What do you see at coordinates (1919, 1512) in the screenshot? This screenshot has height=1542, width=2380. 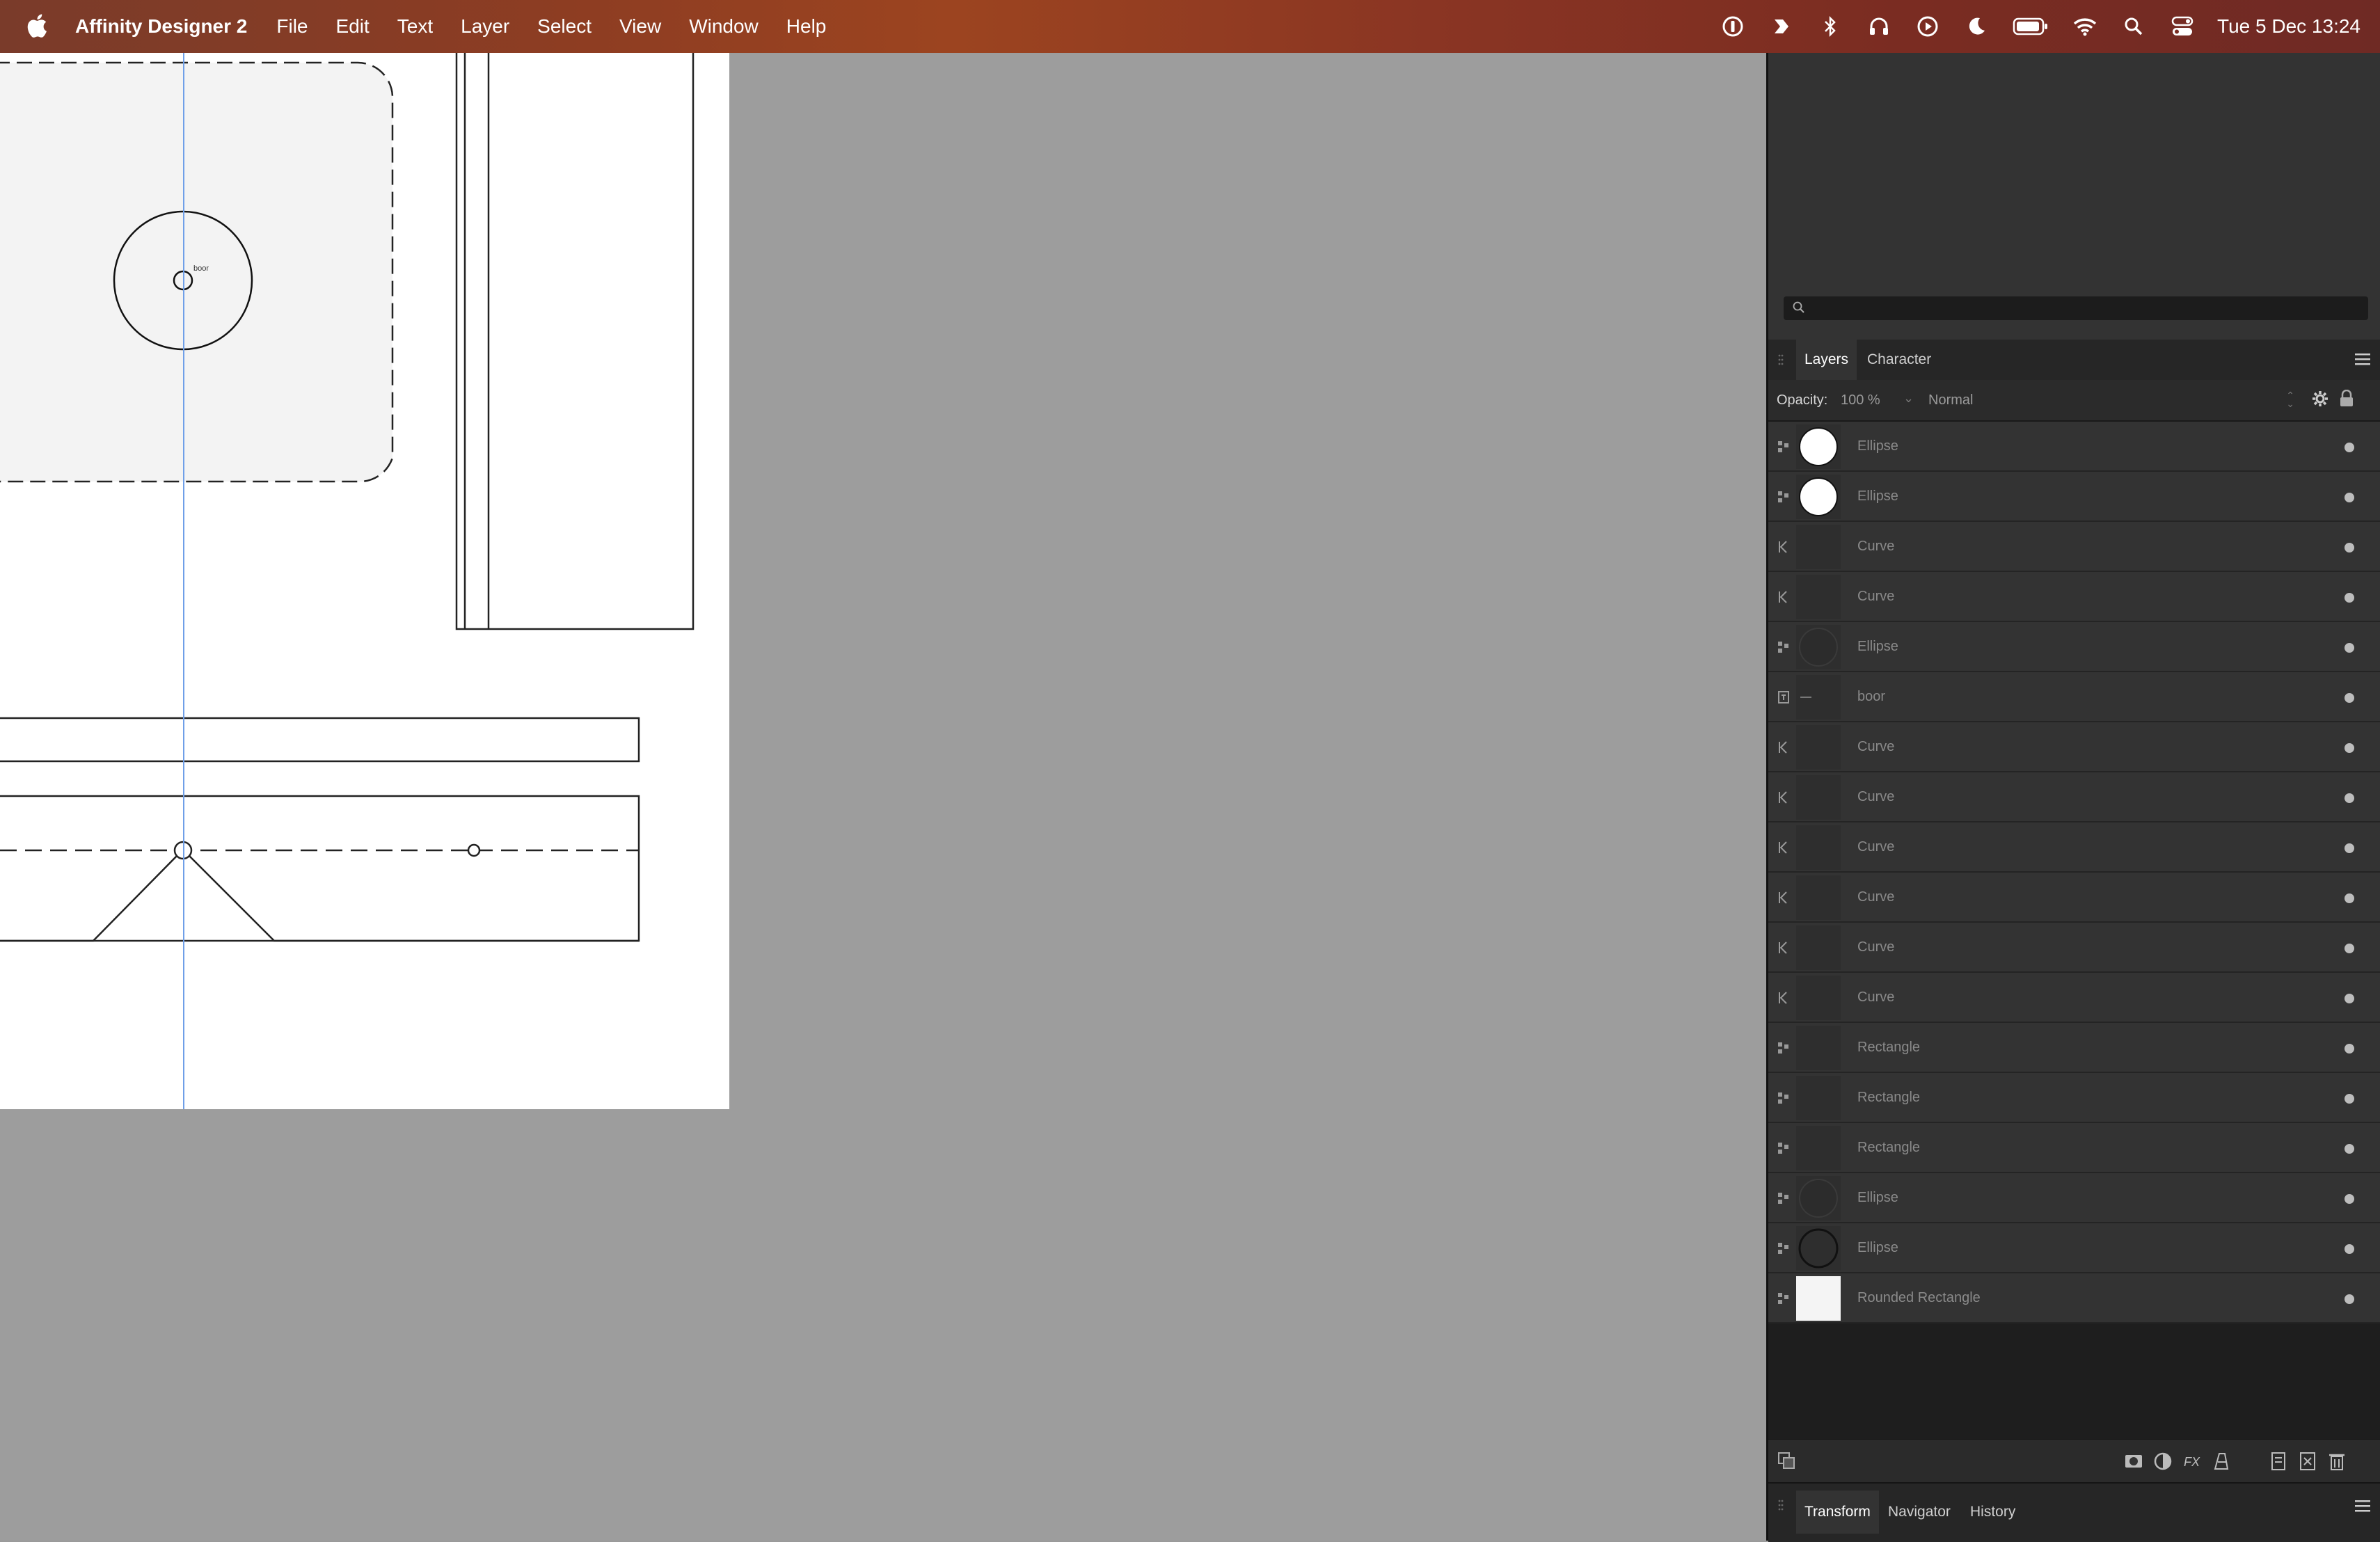 I see `tab-navigator: Navigator` at bounding box center [1919, 1512].